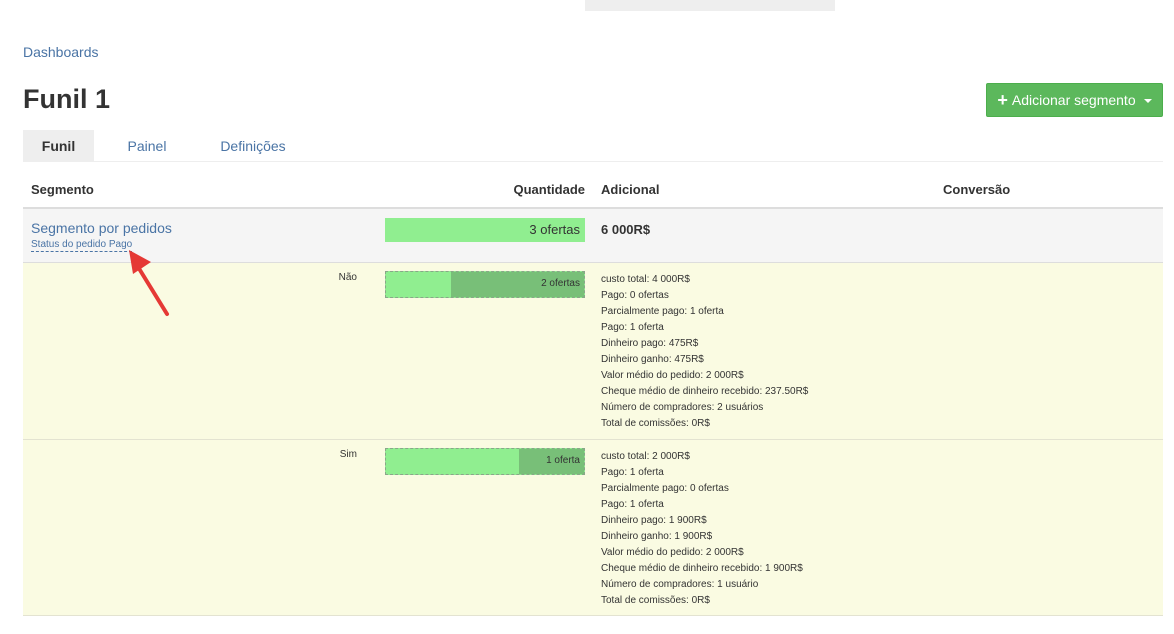  Describe the element at coordinates (101, 228) in the screenshot. I see `segment-name-link: Segmento por pedidos` at that location.